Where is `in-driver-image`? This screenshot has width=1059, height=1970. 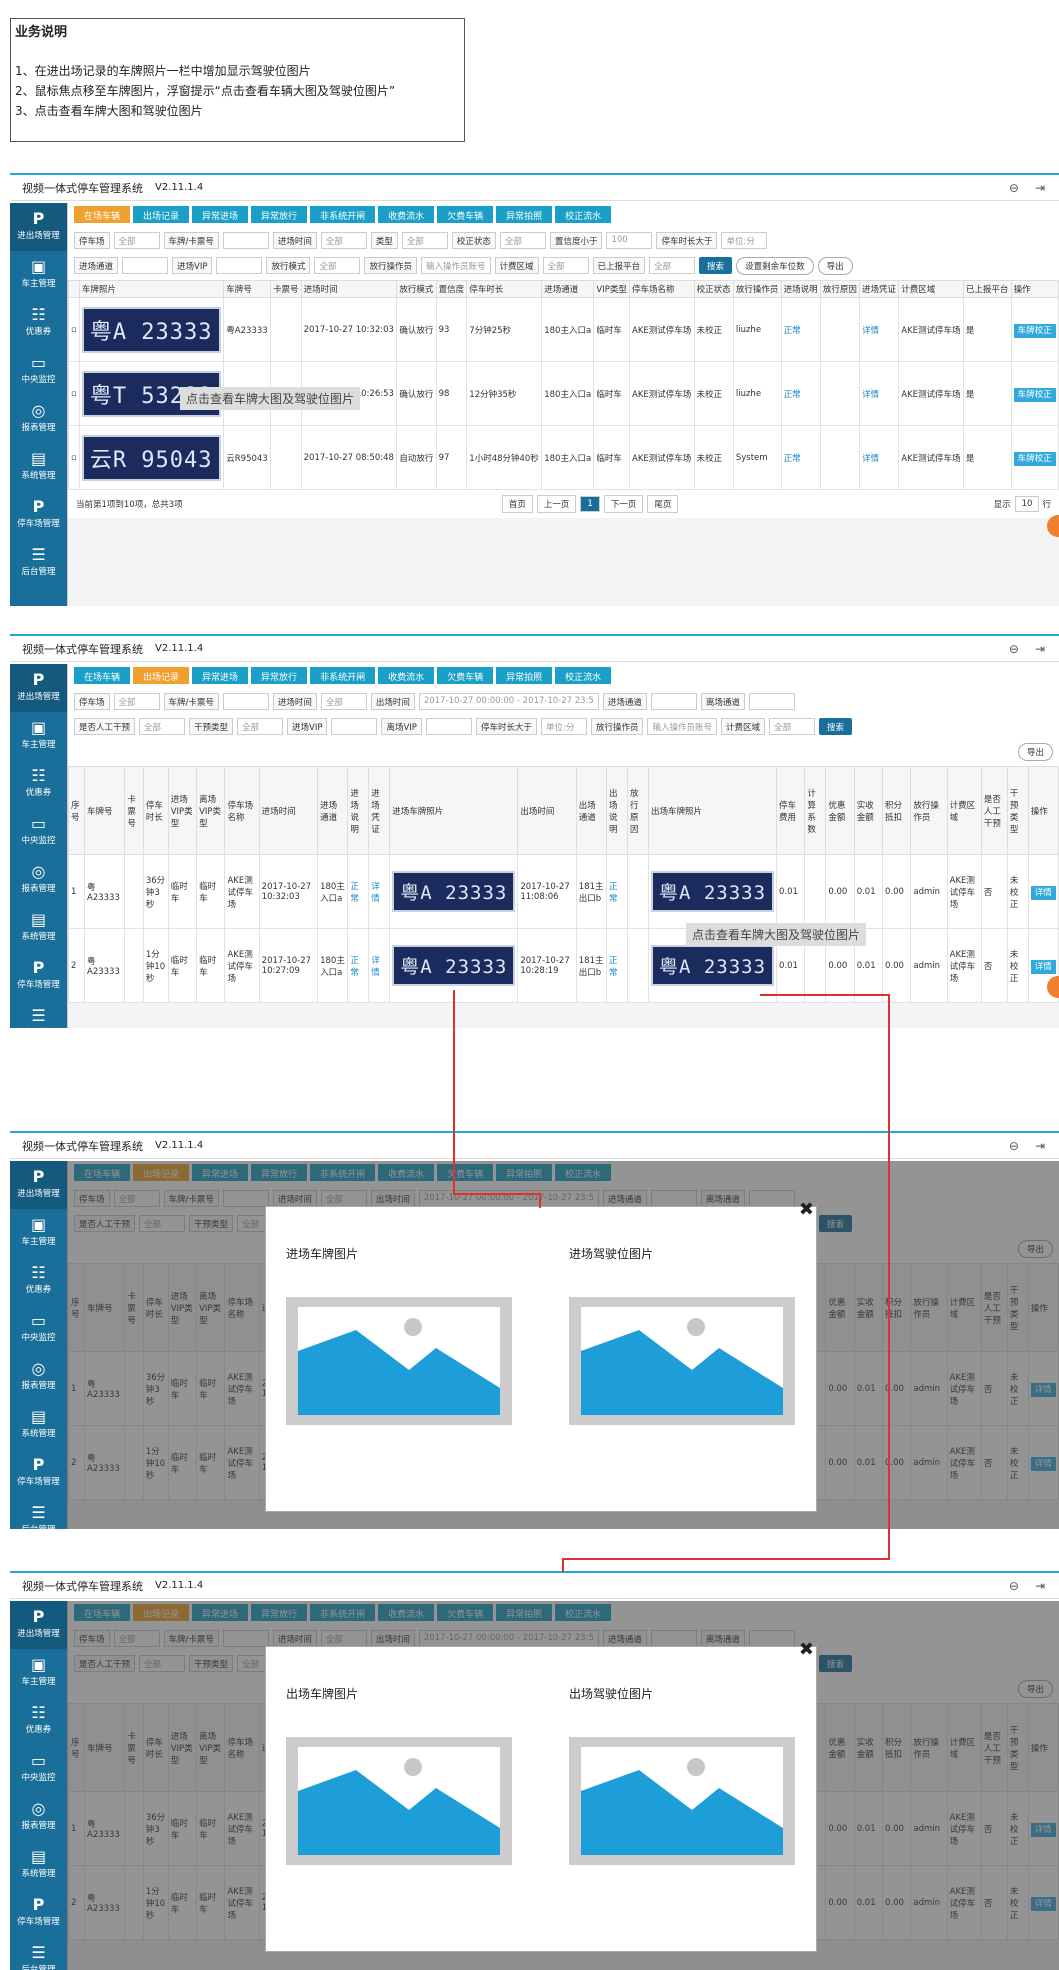 in-driver-image is located at coordinates (682, 1361).